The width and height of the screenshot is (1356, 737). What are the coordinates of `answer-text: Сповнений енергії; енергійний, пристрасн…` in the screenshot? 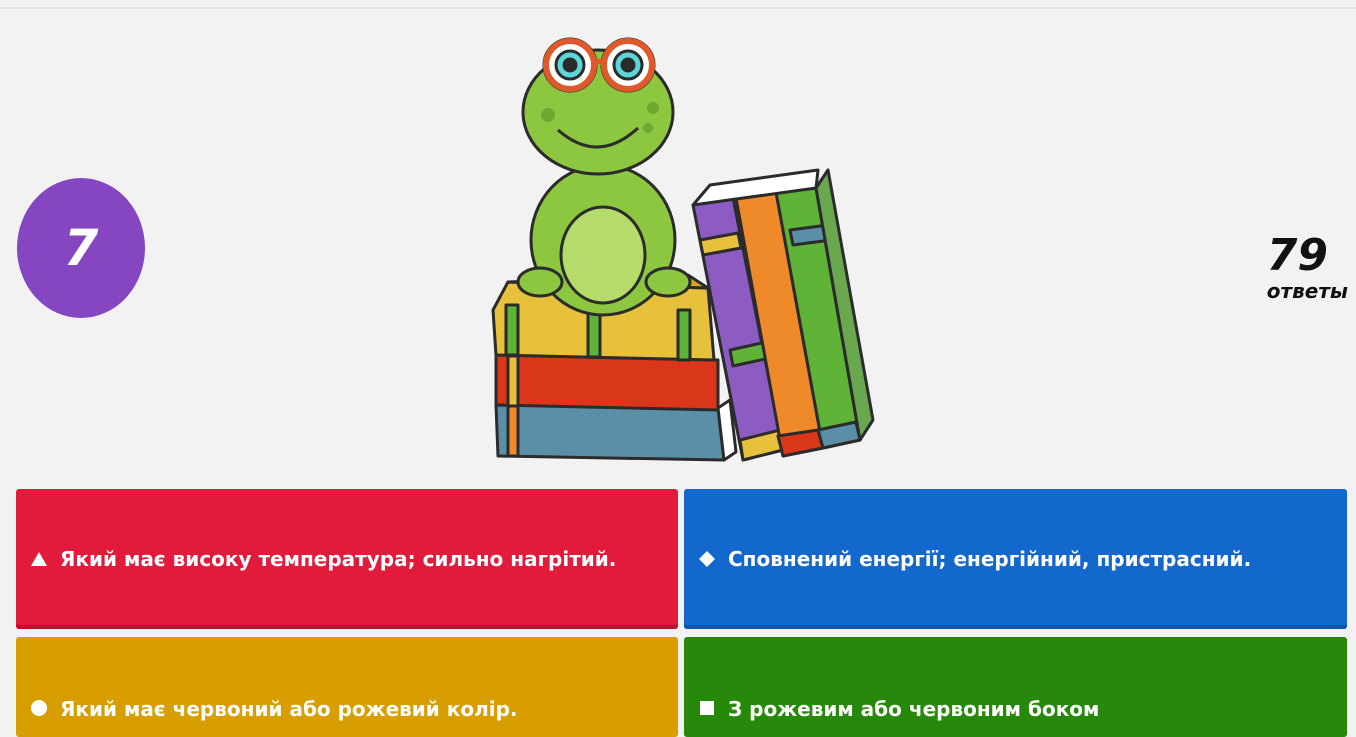 It's located at (990, 559).